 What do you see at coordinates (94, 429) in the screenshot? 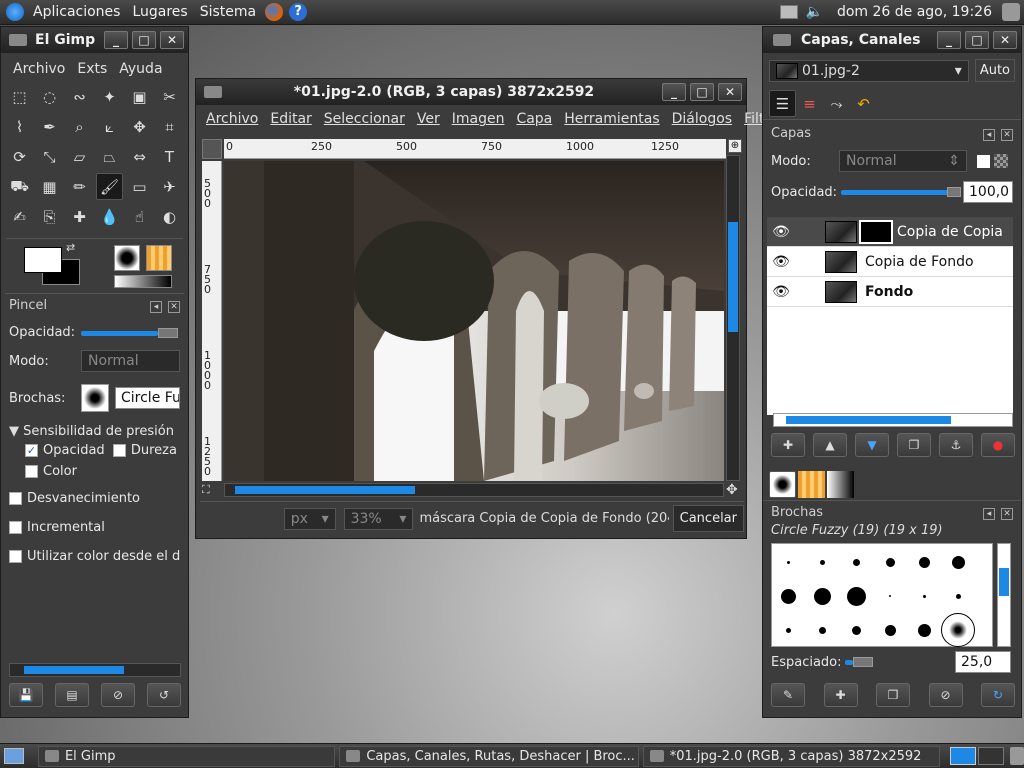
I see `pressure-header: ▼ Sensibilidad de presión` at bounding box center [94, 429].